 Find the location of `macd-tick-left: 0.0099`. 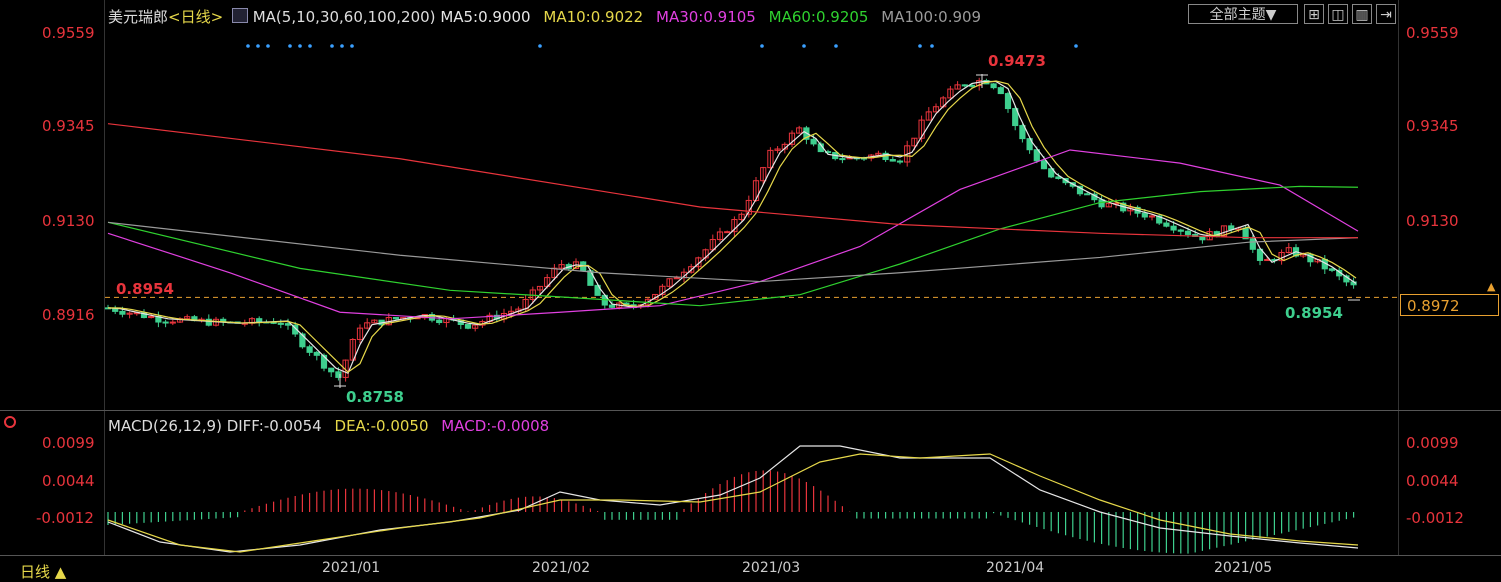

macd-tick-left: 0.0099 is located at coordinates (68, 443).